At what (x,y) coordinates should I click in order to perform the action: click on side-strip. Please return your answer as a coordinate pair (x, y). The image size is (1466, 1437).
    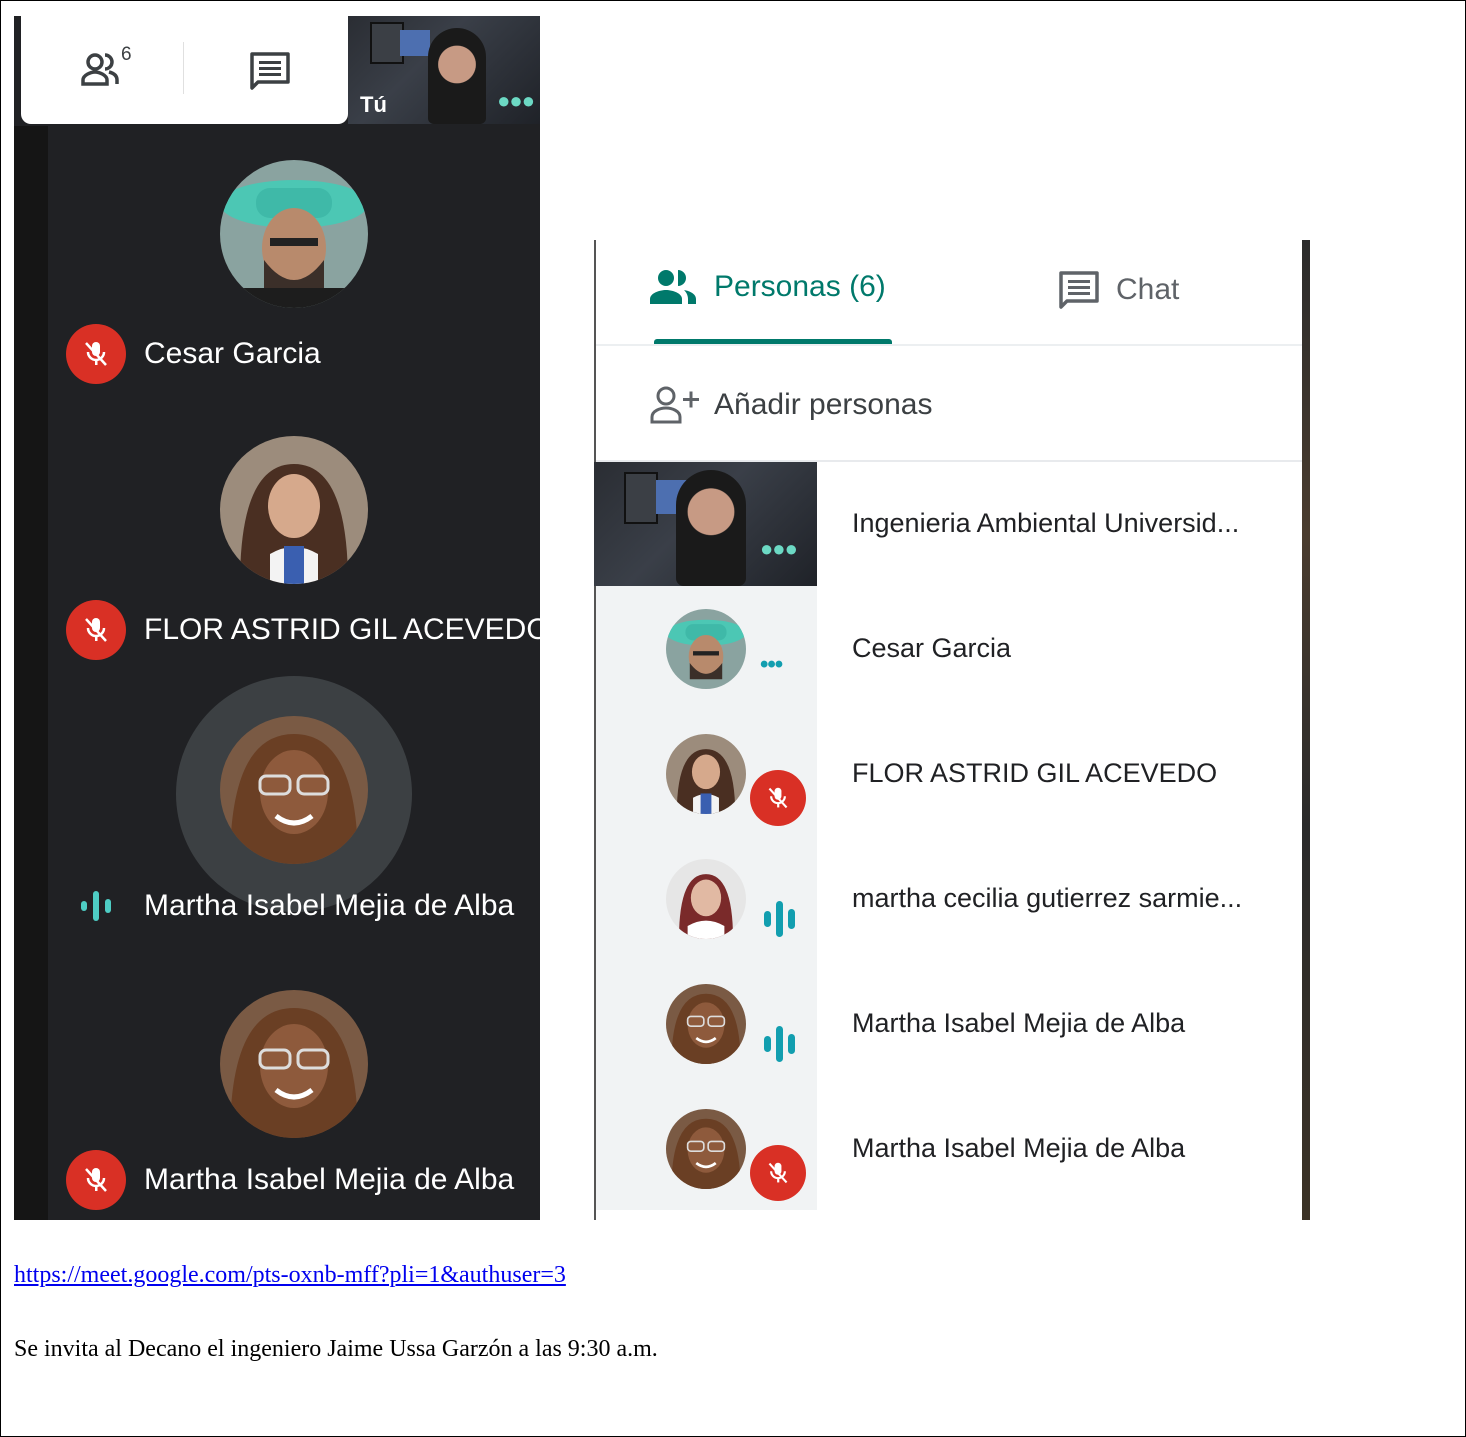
    Looking at the image, I should click on (31, 673).